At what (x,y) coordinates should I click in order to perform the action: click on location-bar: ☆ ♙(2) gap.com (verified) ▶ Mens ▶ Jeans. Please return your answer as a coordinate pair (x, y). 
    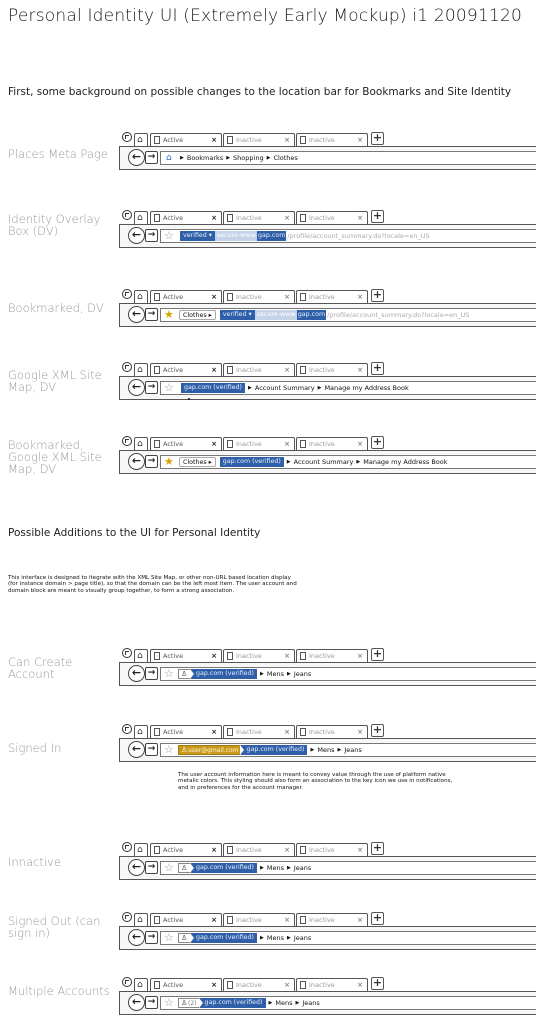
    Looking at the image, I should click on (348, 1003).